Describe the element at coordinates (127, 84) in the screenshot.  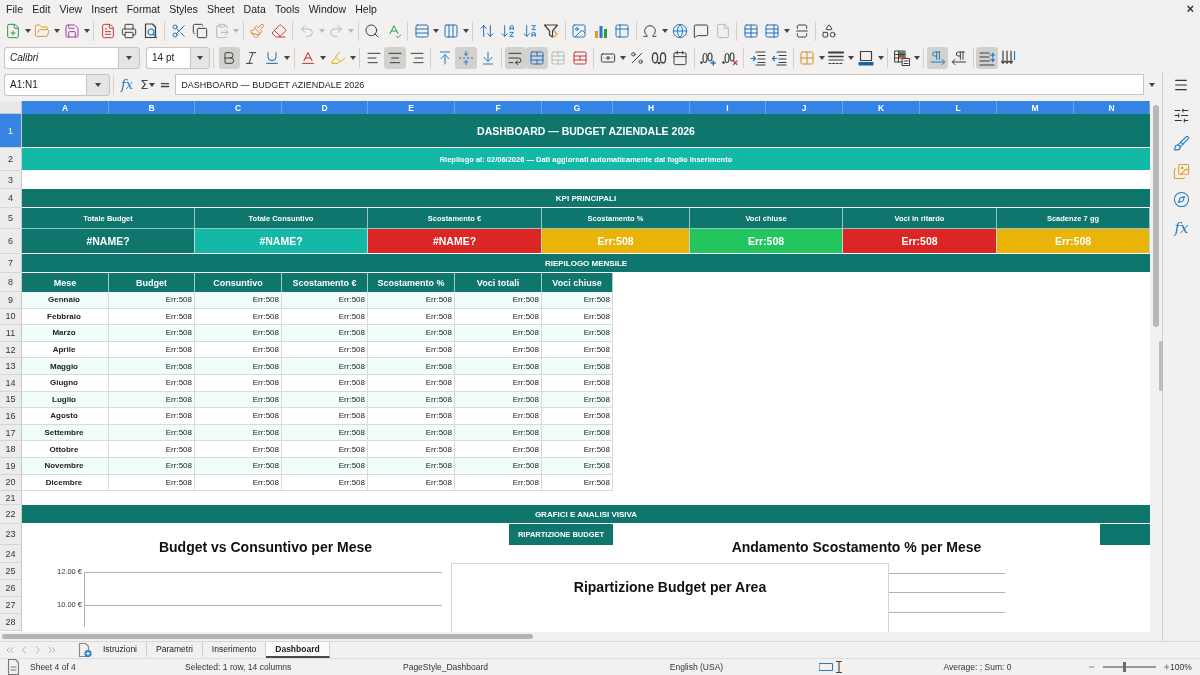
I see `function-wizard-button: fx` at that location.